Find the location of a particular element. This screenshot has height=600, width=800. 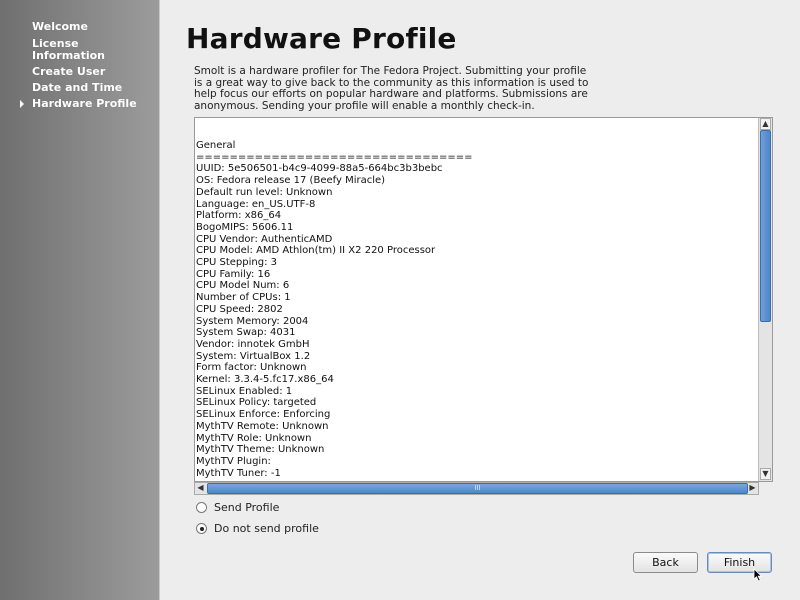

profile-line: Platform: x86_64 is located at coordinates (239, 216).